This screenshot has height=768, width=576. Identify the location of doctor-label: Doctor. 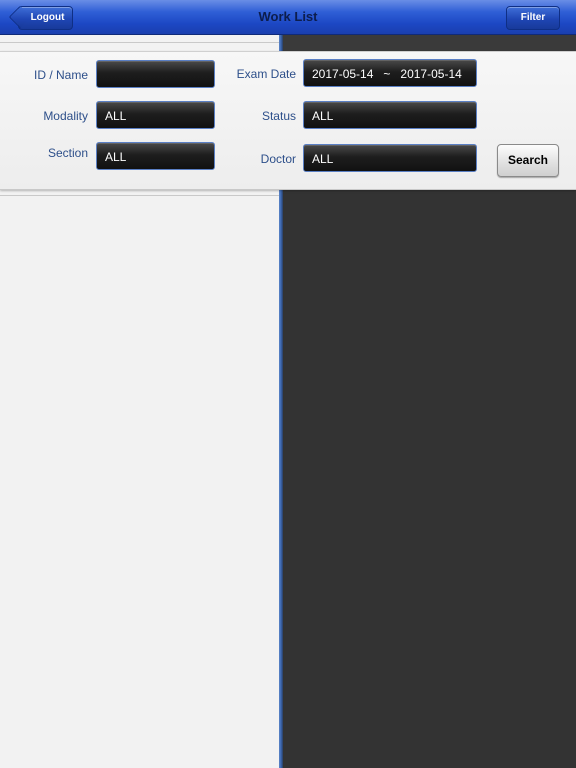
(278, 159).